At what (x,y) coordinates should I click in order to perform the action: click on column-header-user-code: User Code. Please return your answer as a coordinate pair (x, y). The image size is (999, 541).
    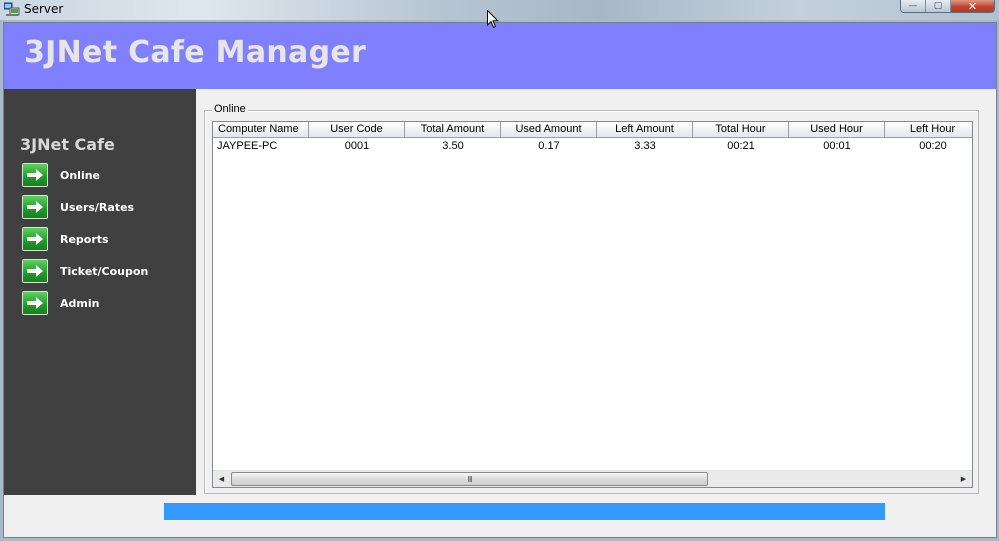
    Looking at the image, I should click on (357, 130).